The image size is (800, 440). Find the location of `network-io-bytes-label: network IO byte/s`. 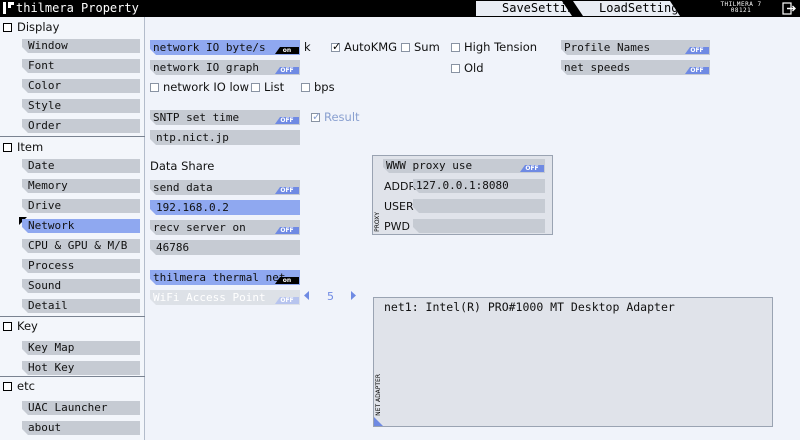

network-io-bytes-label: network IO byte/s is located at coordinates (209, 47).